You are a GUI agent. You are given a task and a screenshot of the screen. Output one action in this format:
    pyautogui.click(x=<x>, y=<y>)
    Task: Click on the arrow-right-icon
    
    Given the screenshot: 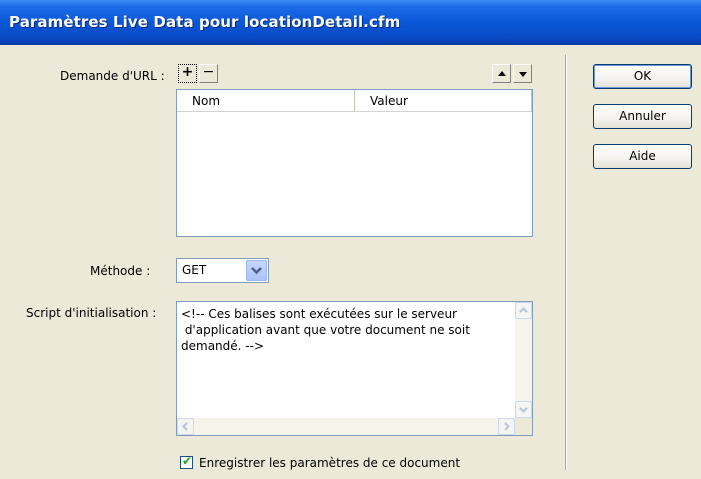 What is the action you would take?
    pyautogui.click(x=507, y=426)
    